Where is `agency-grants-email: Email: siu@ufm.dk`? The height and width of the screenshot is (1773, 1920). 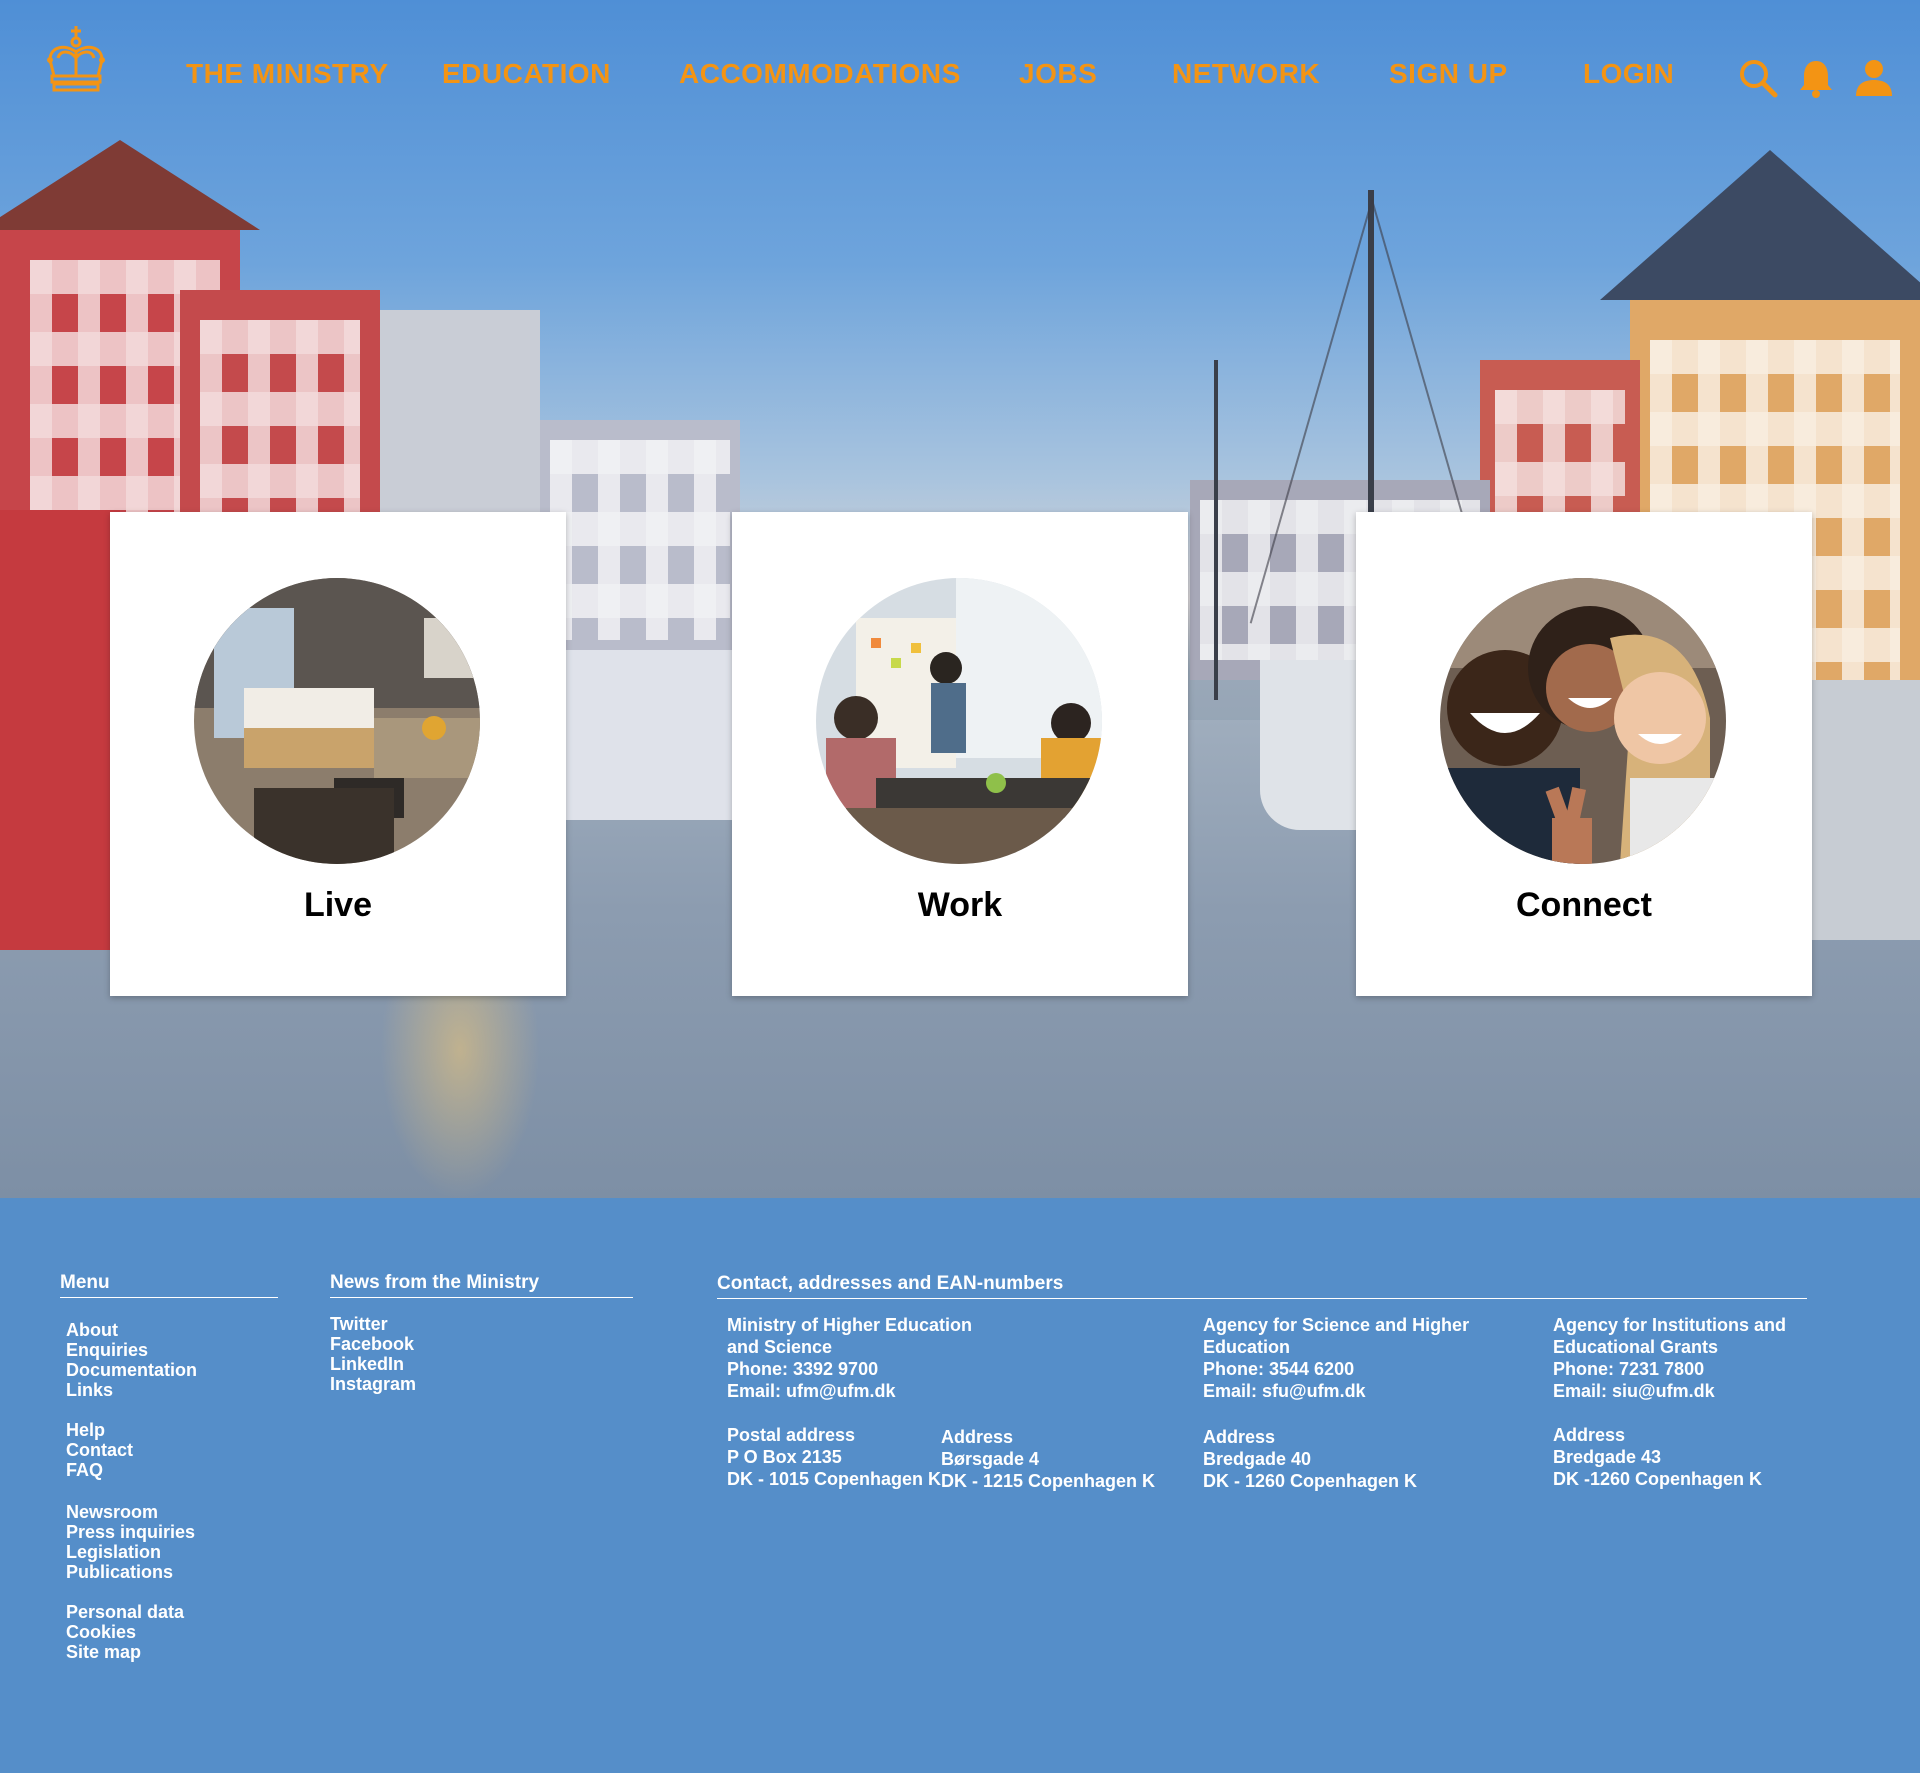 agency-grants-email: Email: siu@ufm.dk is located at coordinates (1634, 1391).